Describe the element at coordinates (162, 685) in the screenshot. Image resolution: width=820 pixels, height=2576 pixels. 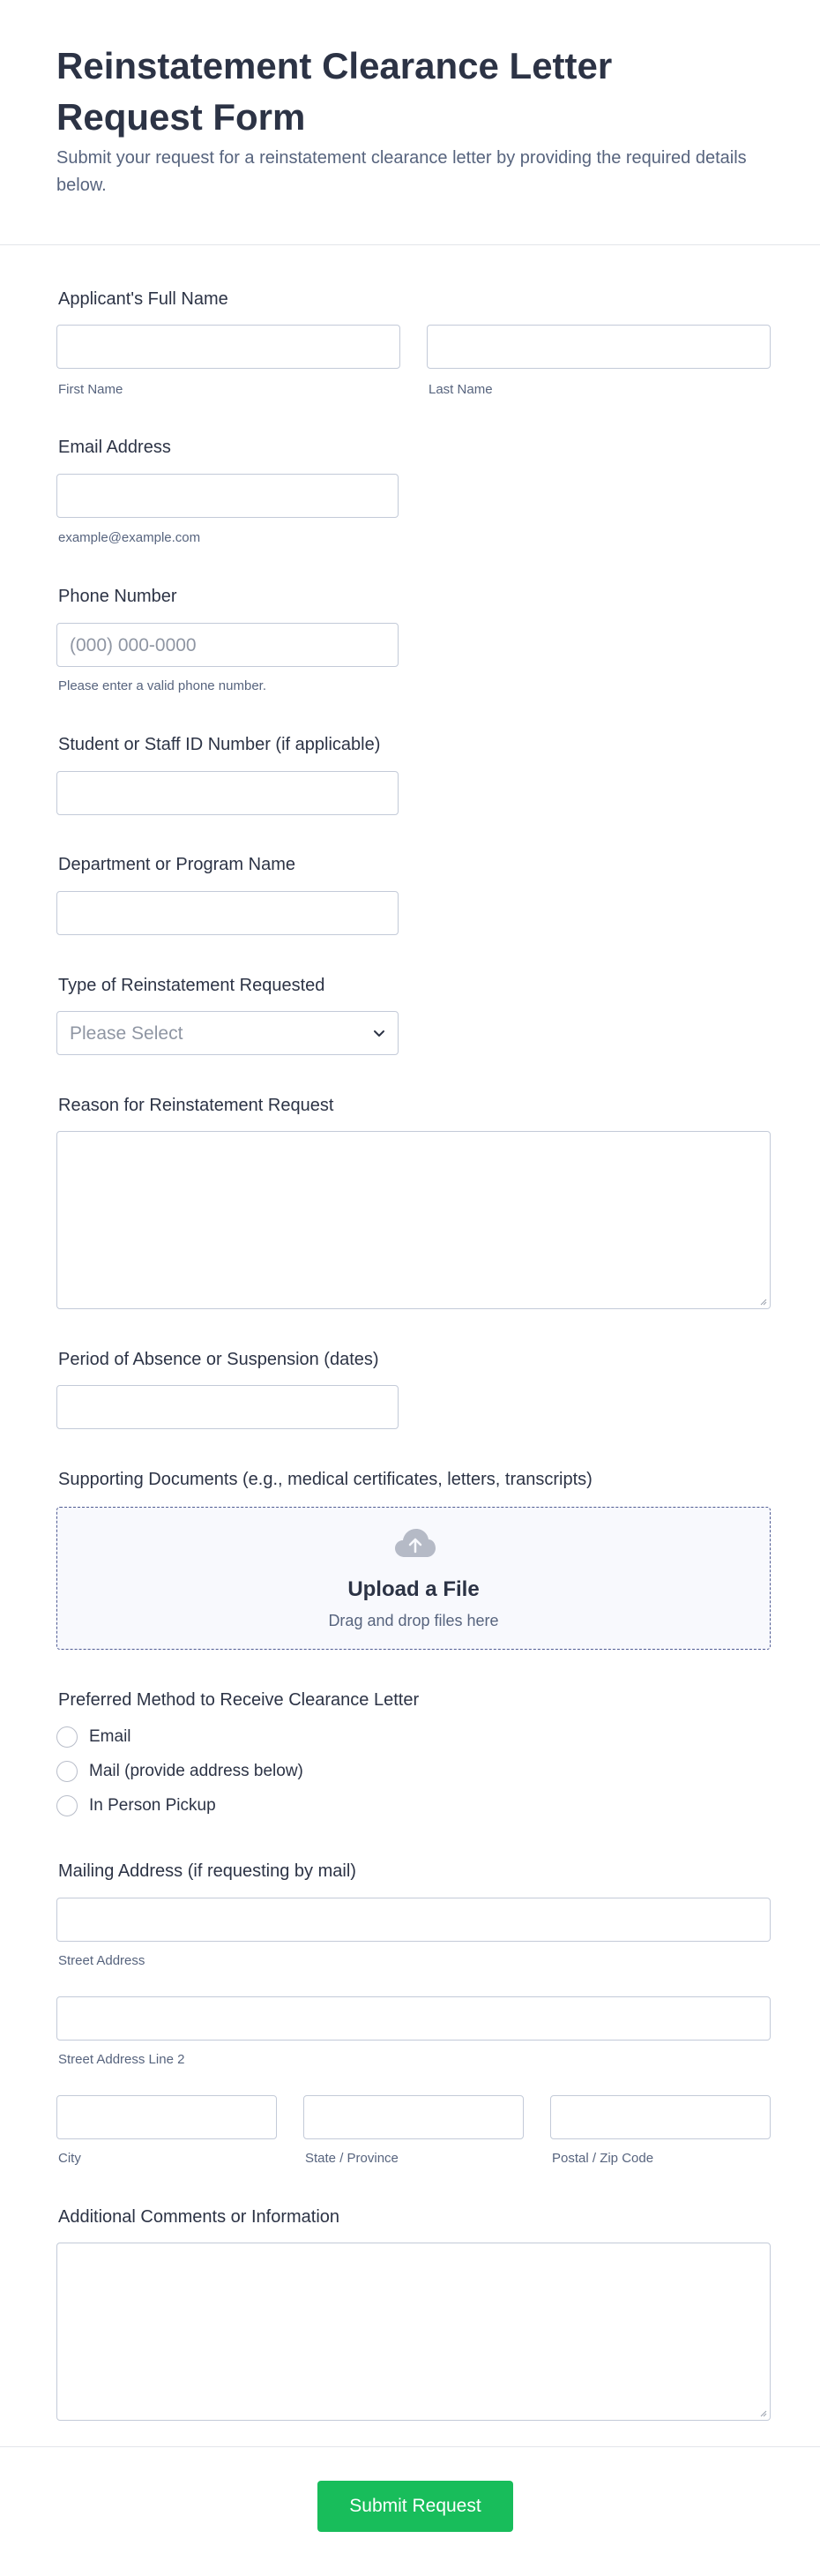
I see `phone-sublabel: Please enter a valid phone number.` at that location.